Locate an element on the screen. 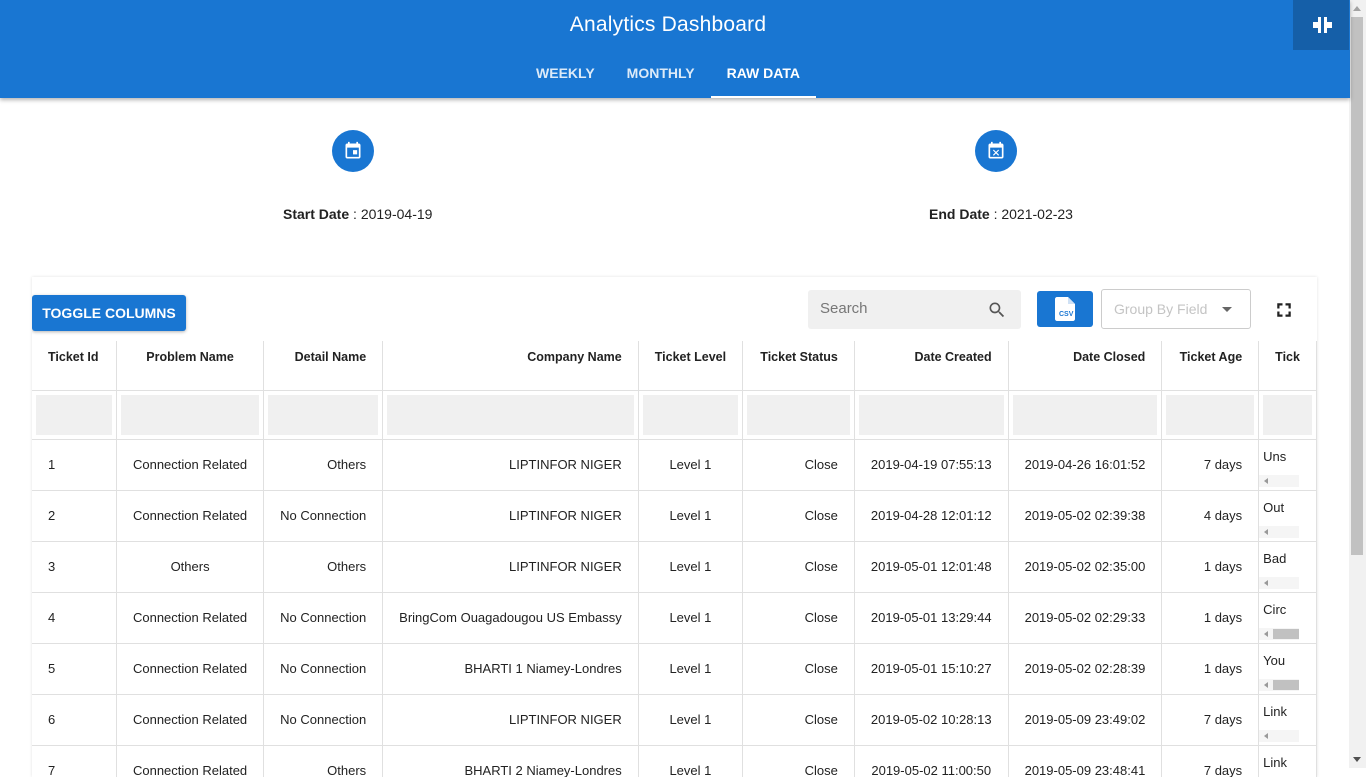 Image resolution: width=1366 pixels, height=777 pixels. table-cell: 3 is located at coordinates (74, 567).